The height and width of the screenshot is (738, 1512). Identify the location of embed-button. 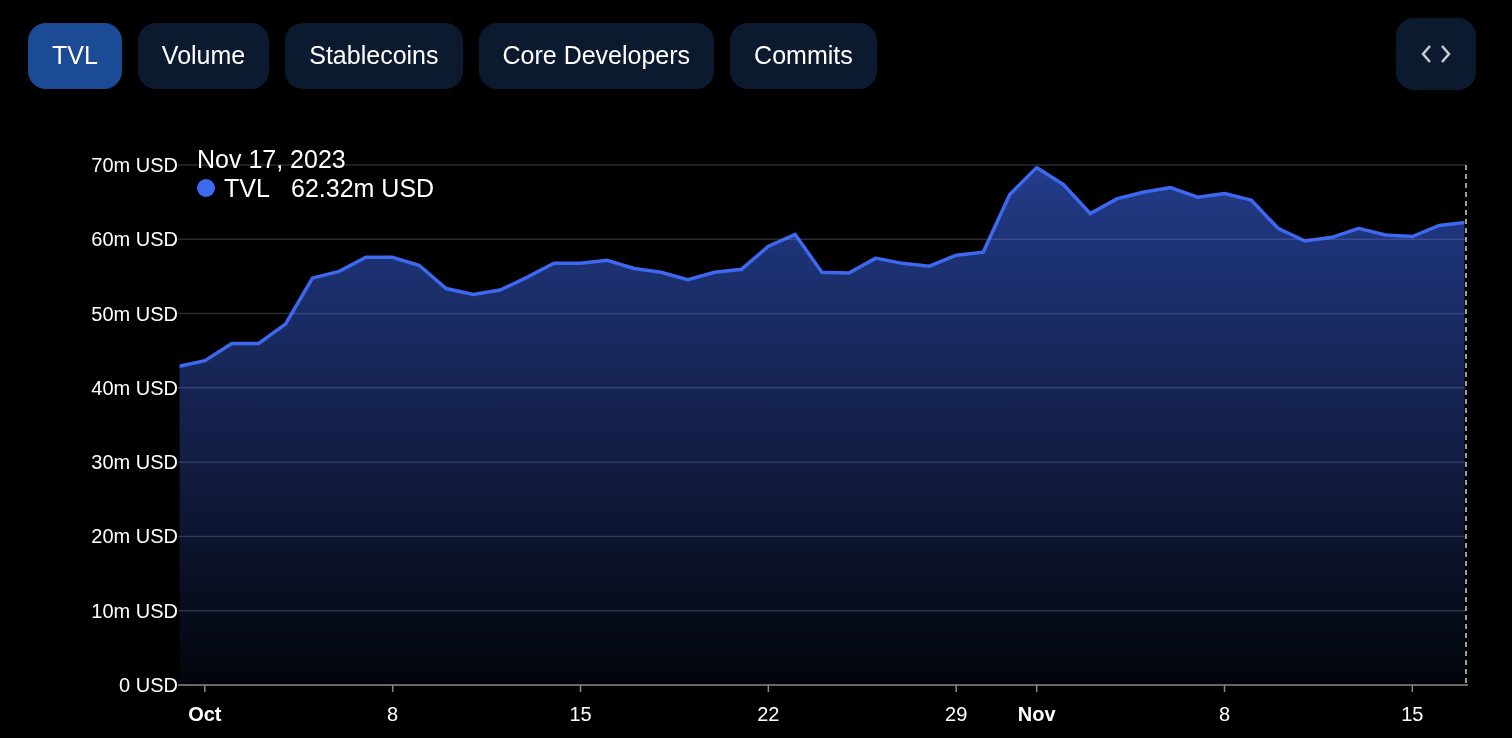
(1436, 54).